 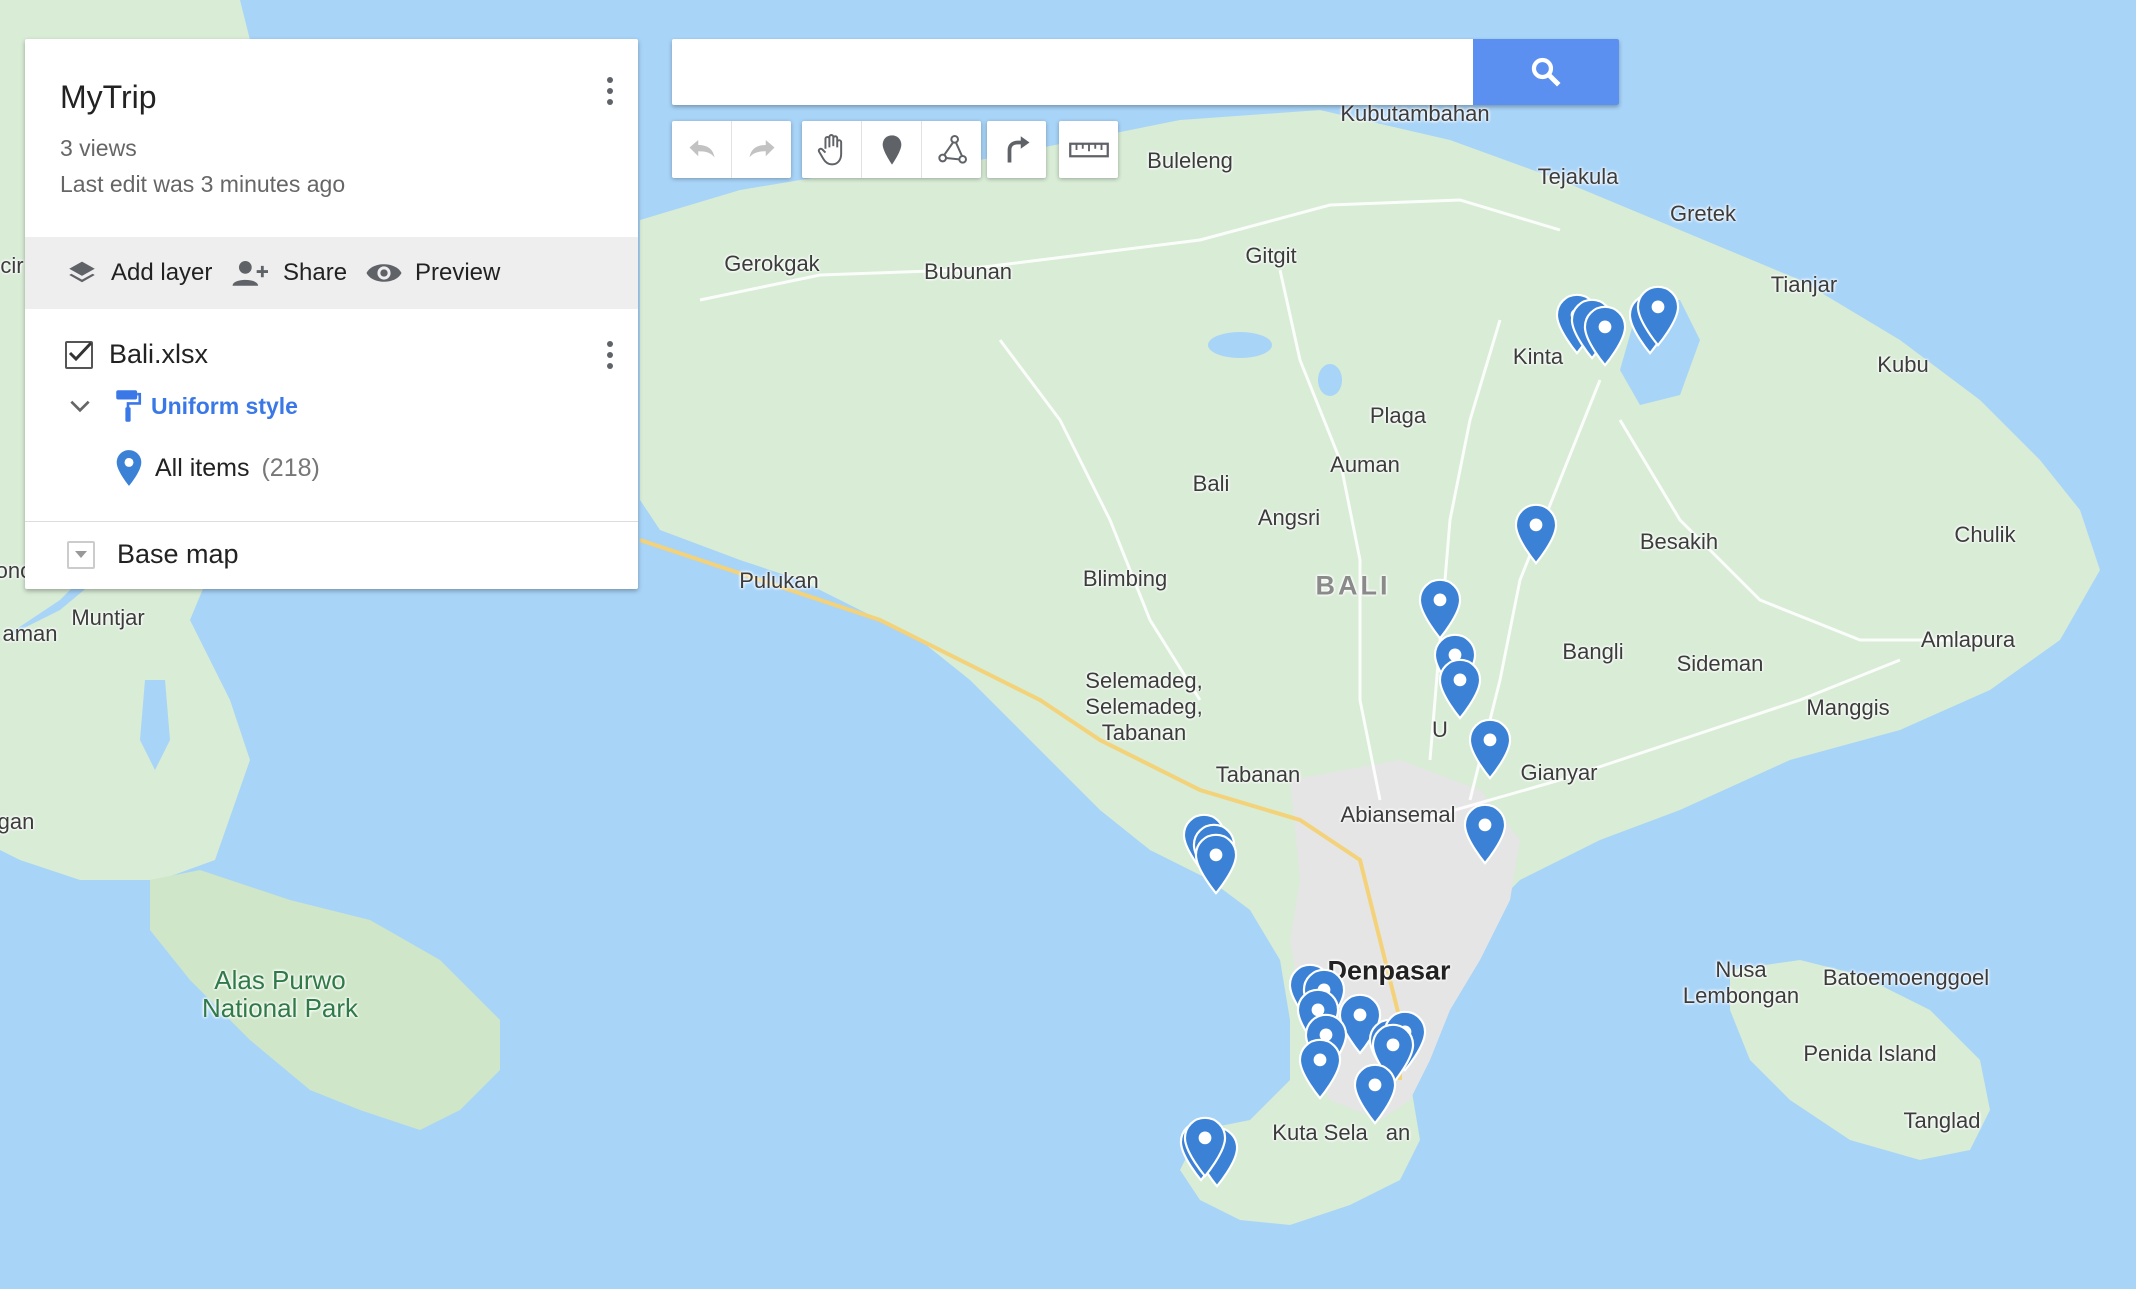 I want to click on items-label: All items, so click(x=202, y=467).